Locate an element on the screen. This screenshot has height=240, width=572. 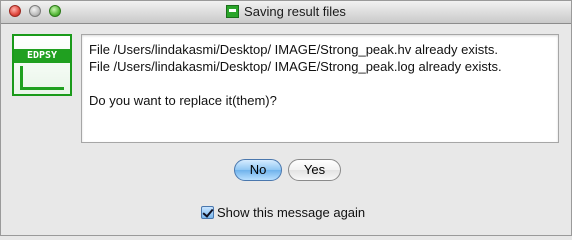
show-message-again-label: Show this message again is located at coordinates (291, 212).